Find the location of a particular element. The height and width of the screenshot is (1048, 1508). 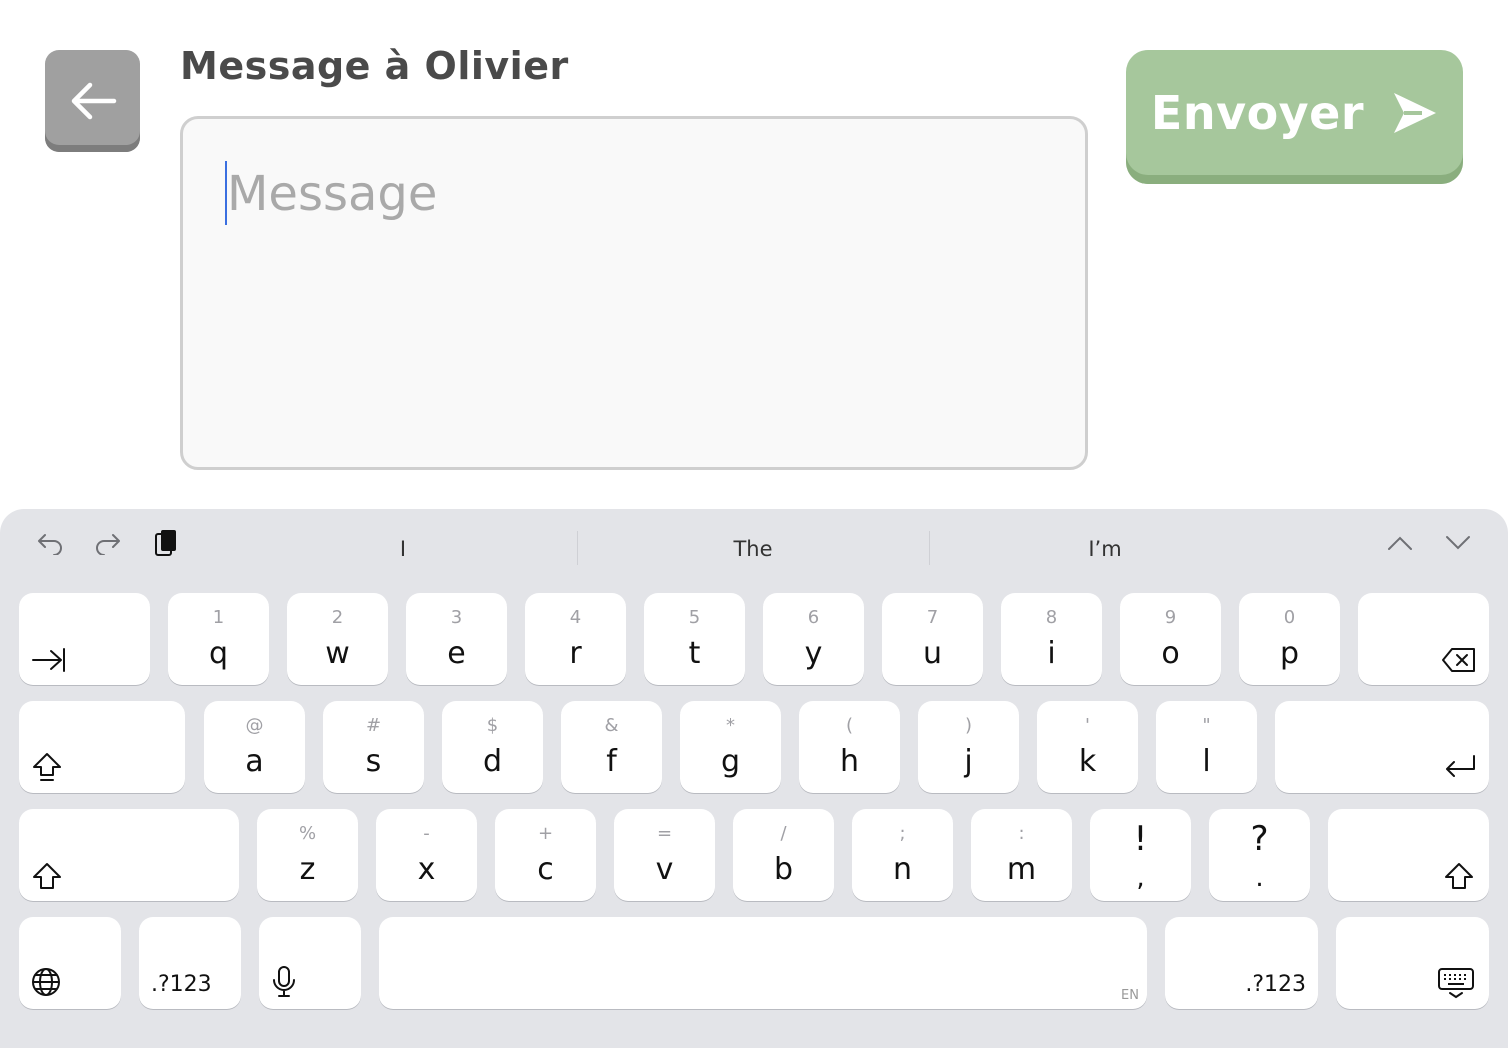

caps-lock-key is located at coordinates (102, 747).